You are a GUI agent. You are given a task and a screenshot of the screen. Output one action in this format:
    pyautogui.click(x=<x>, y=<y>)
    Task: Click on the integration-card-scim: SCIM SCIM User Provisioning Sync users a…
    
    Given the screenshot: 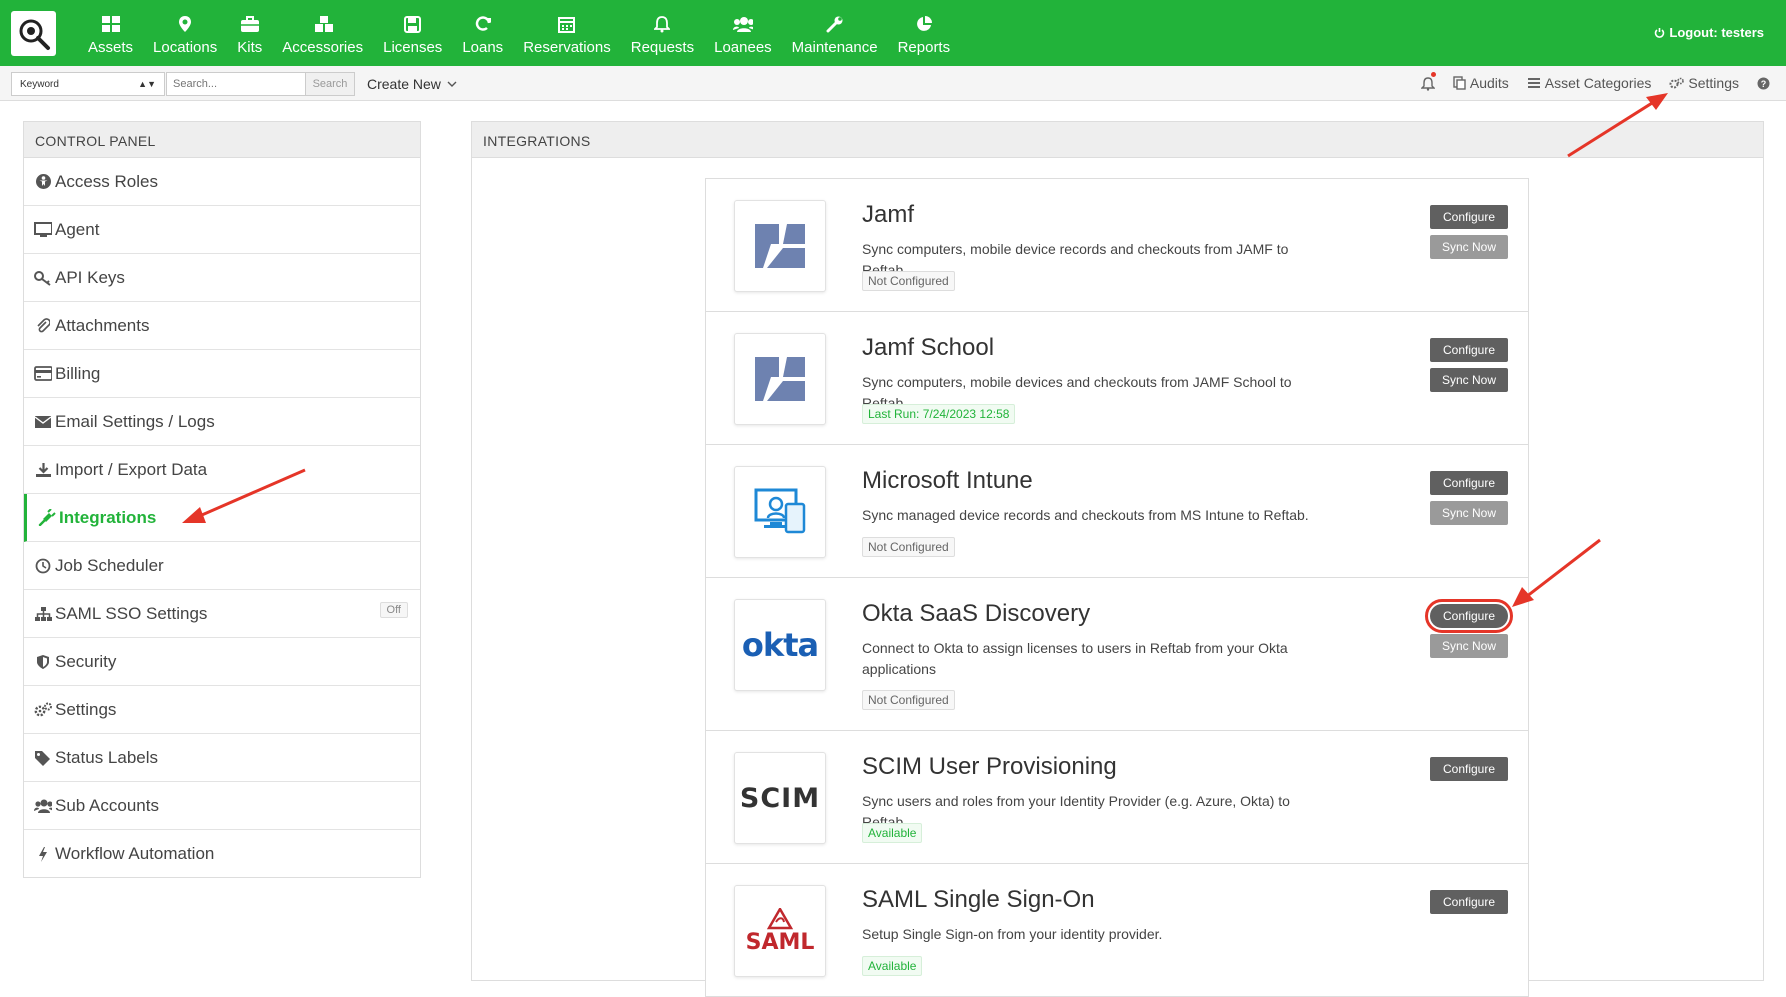 What is the action you would take?
    pyautogui.click(x=1117, y=797)
    